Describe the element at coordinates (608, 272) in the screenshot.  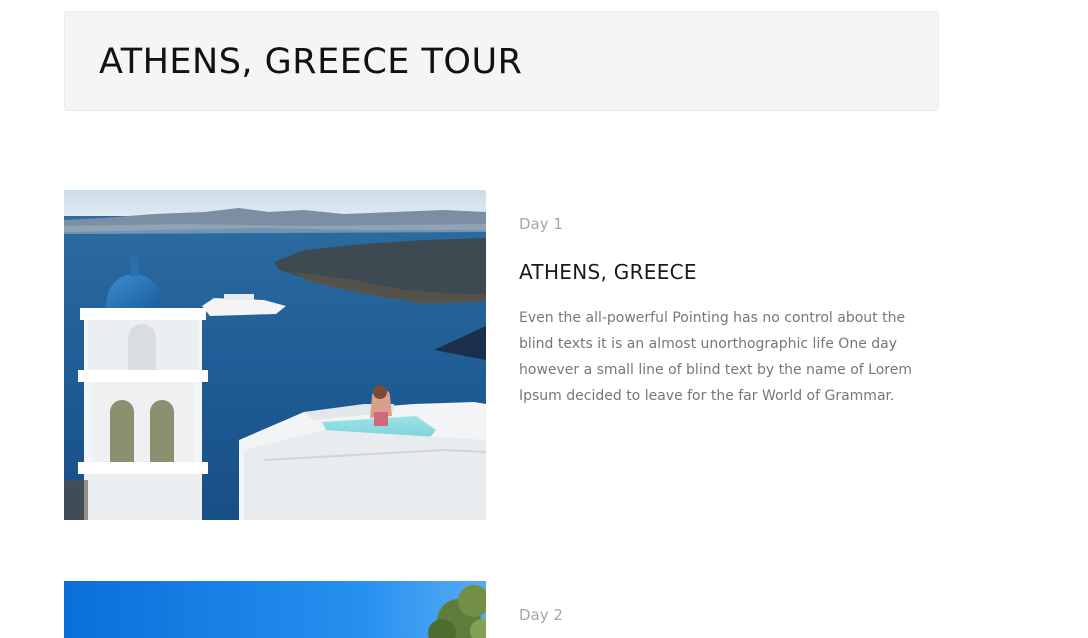
I see `day-1-title: ATHENS, GREECE` at that location.